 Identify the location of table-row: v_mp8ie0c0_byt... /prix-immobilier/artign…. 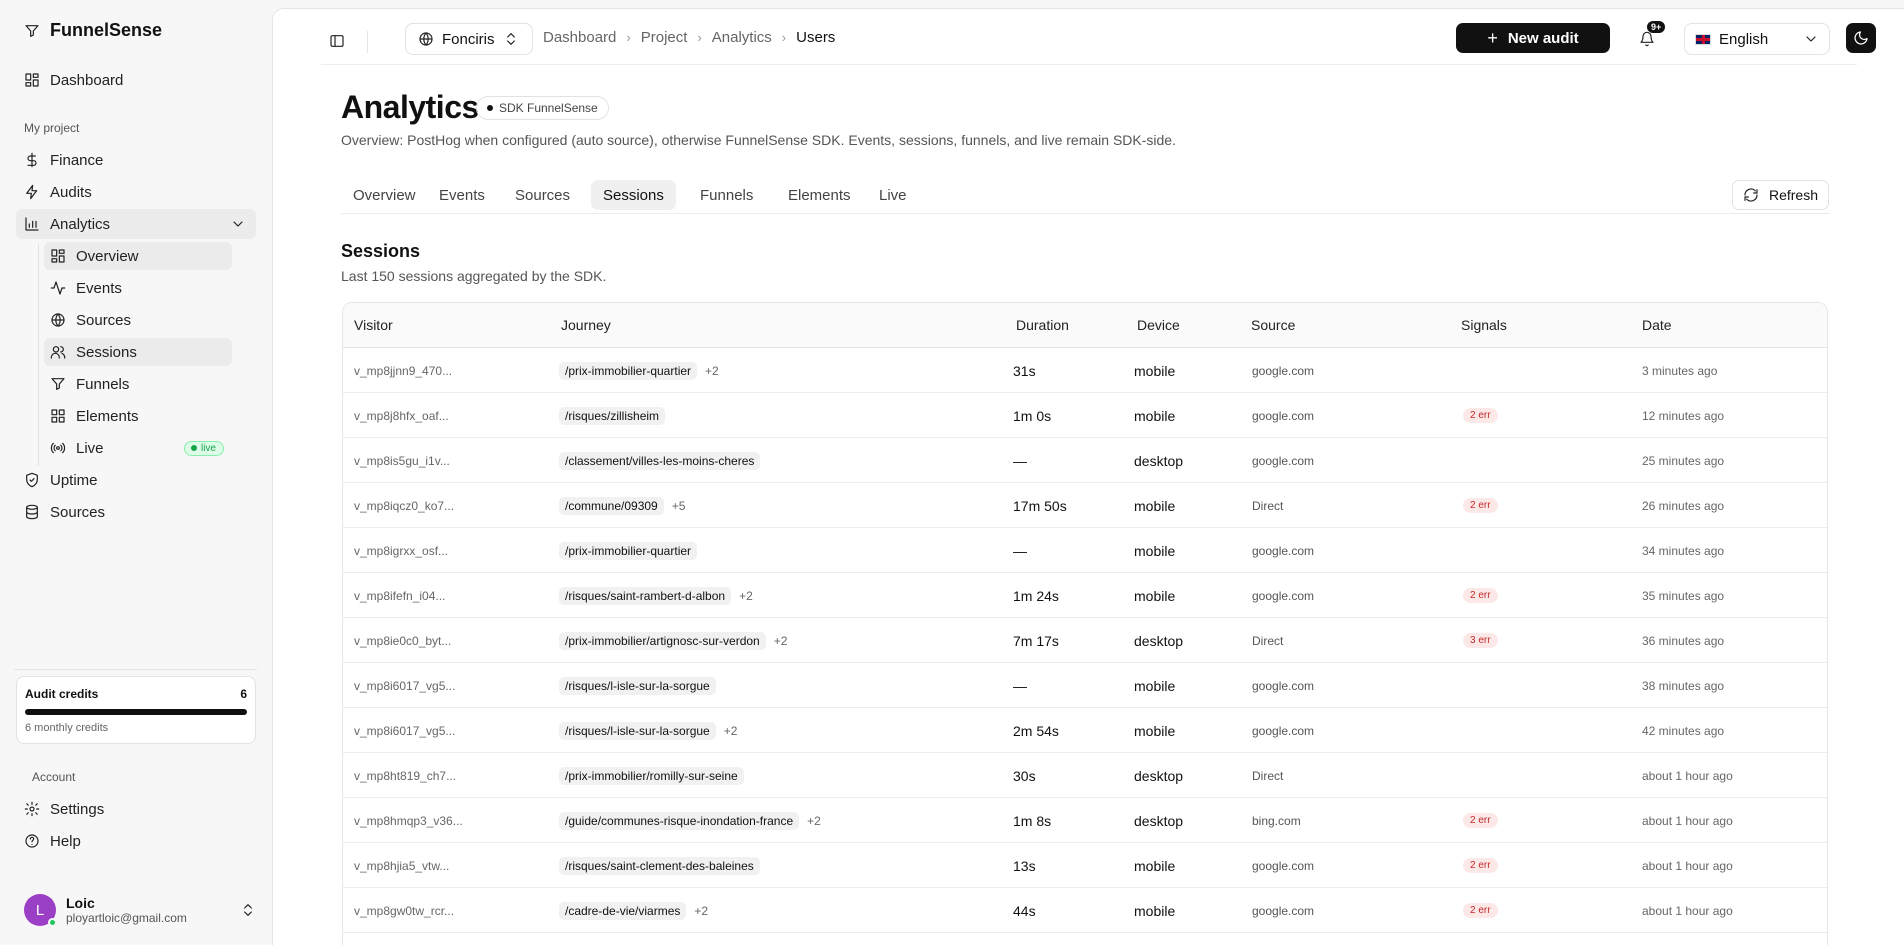
(1085, 640).